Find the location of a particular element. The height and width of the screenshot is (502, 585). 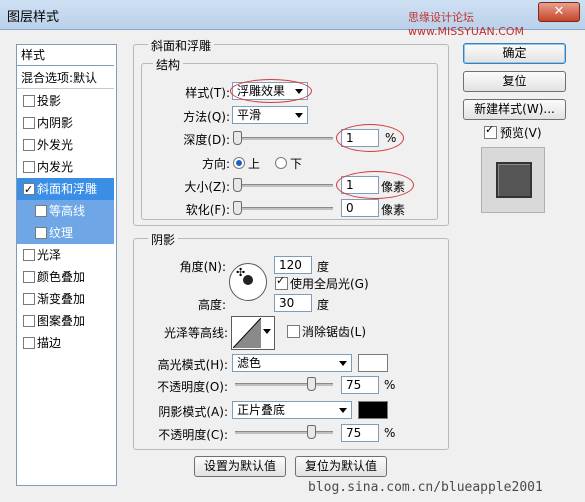

style-item-inner-shadow: 内阴影 is located at coordinates (65, 123).